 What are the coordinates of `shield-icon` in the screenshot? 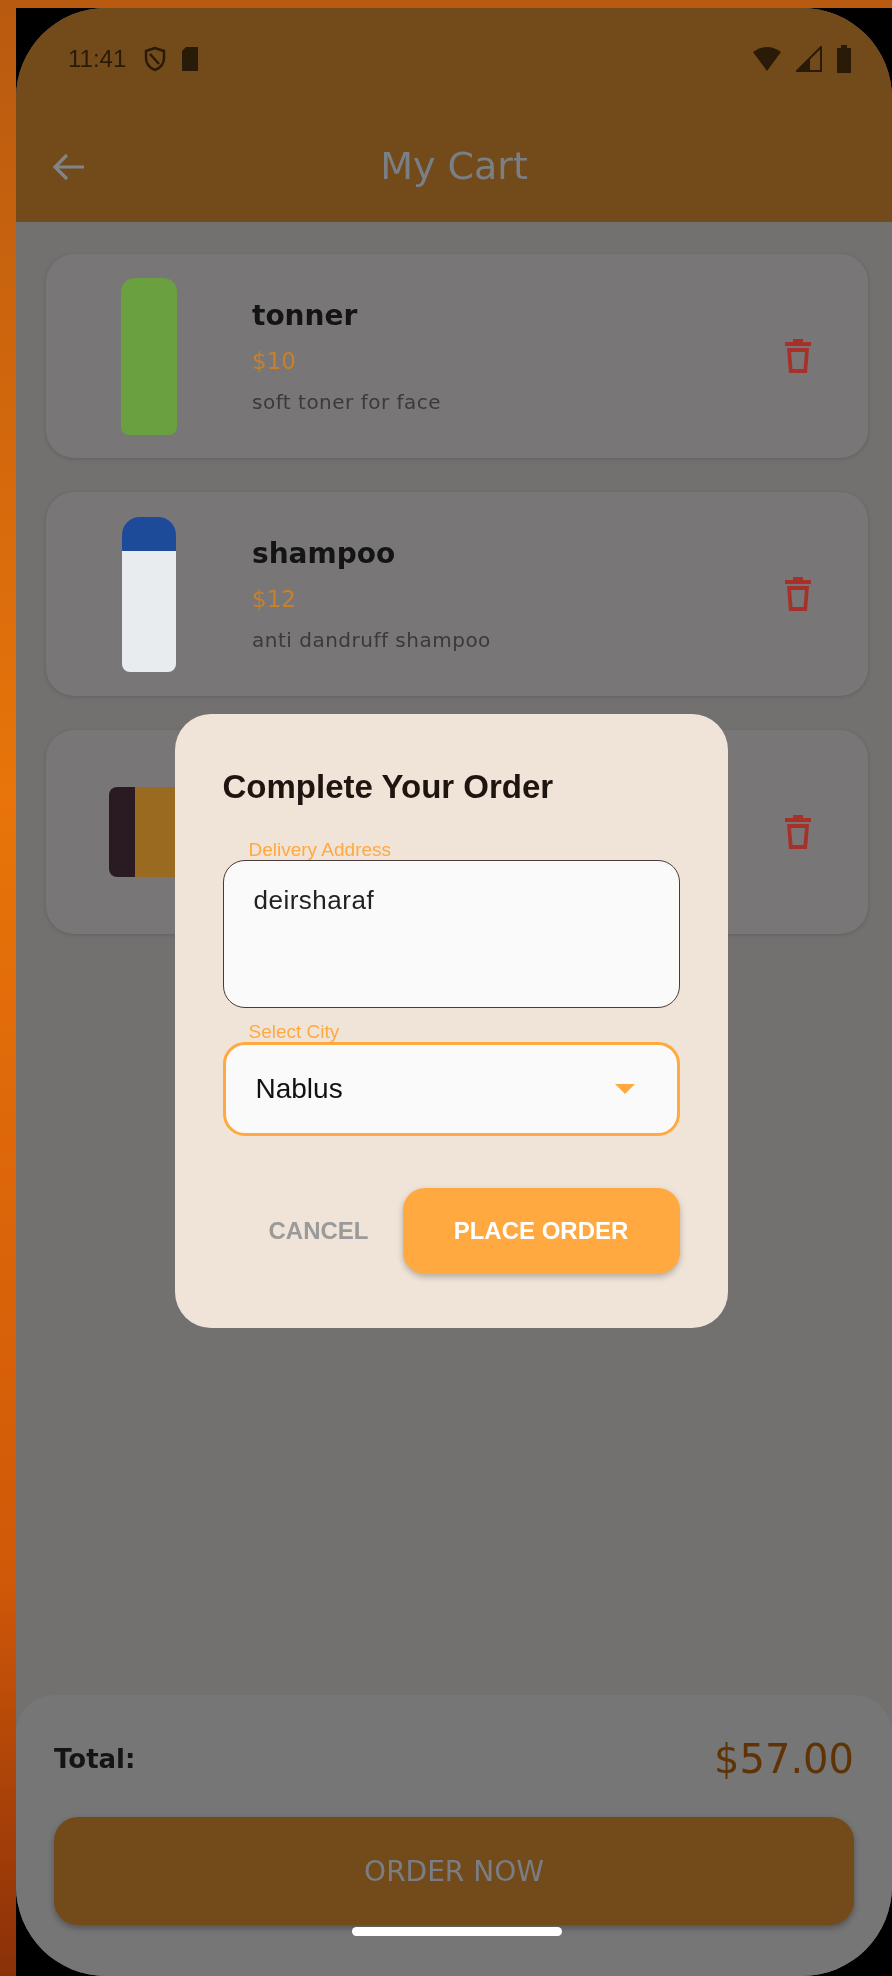 It's located at (155, 59).